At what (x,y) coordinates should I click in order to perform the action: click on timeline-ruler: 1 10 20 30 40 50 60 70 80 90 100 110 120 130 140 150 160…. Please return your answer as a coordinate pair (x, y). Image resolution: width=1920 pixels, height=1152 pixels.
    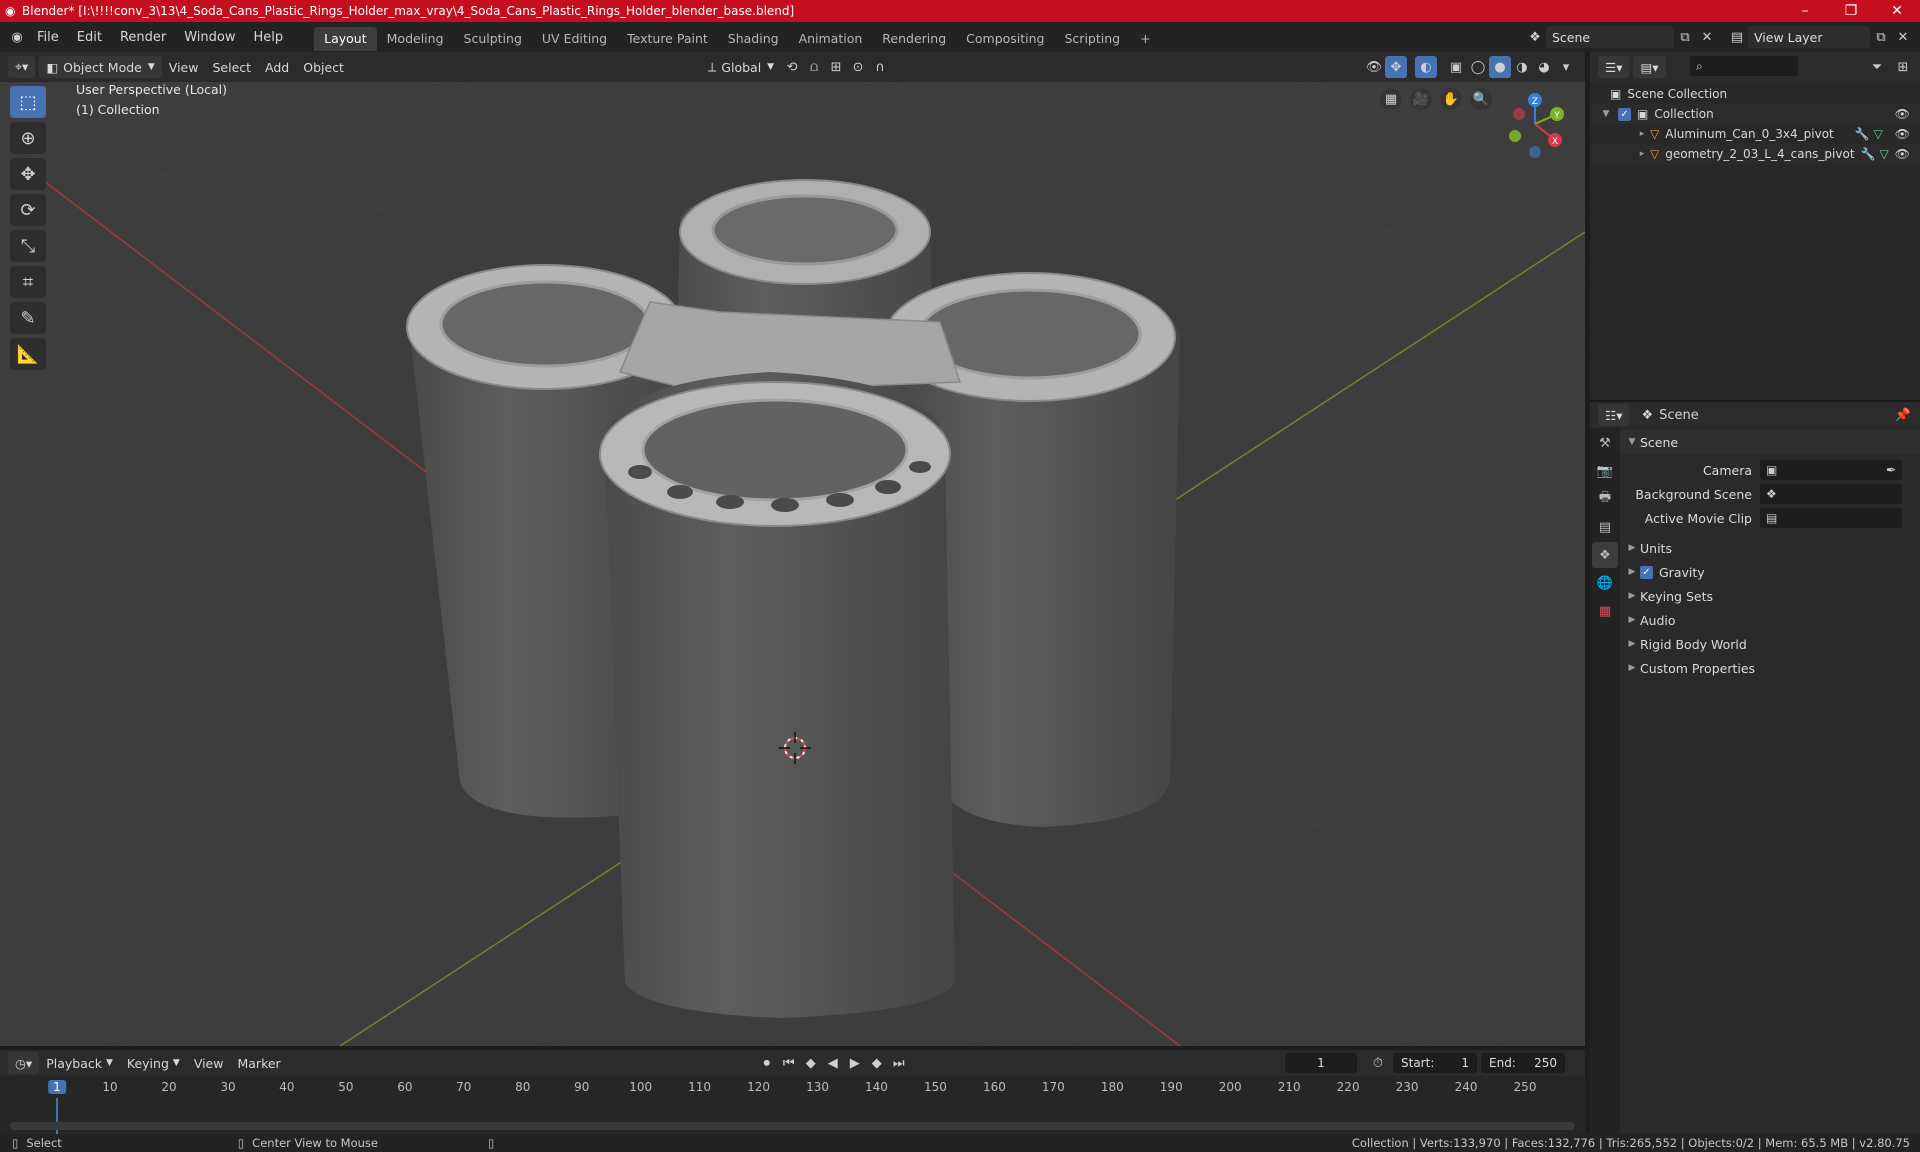
    Looking at the image, I should click on (792, 1087).